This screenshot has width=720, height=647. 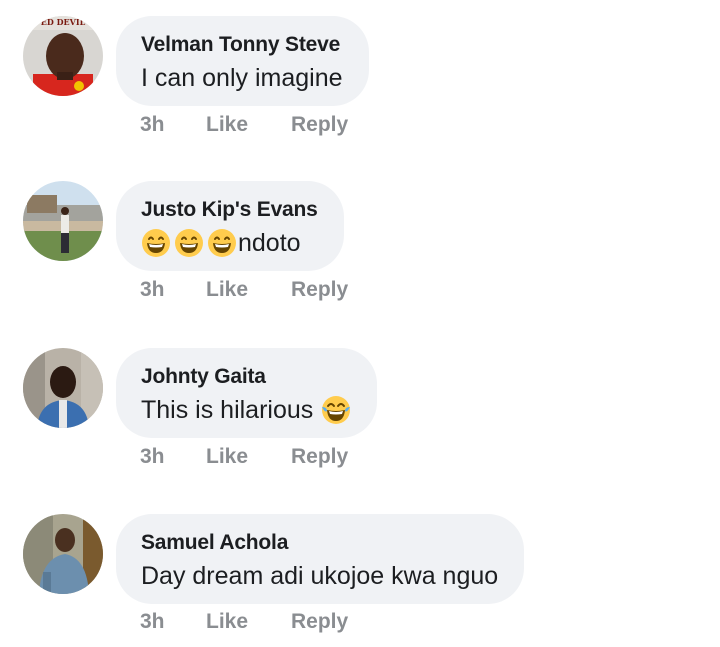 What do you see at coordinates (269, 243) in the screenshot?
I see `comment-text-content: ndoto` at bounding box center [269, 243].